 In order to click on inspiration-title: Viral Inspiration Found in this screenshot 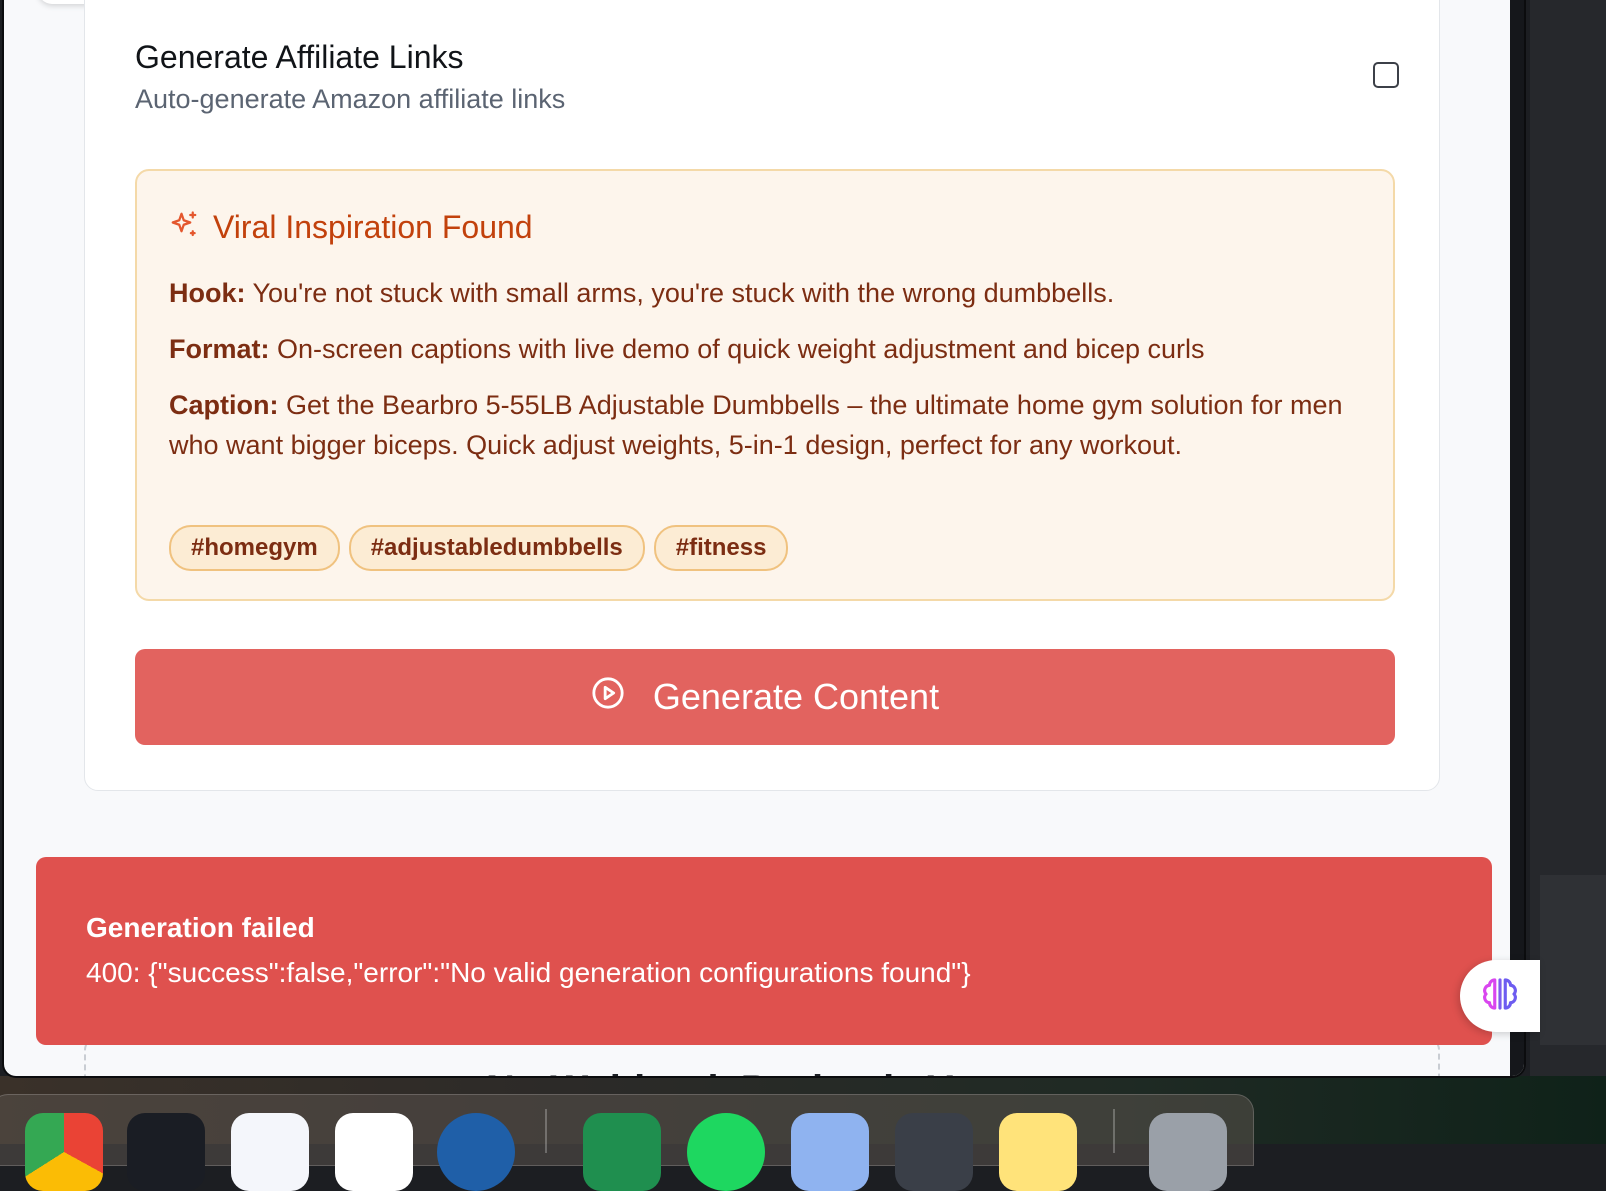, I will do `click(373, 227)`.